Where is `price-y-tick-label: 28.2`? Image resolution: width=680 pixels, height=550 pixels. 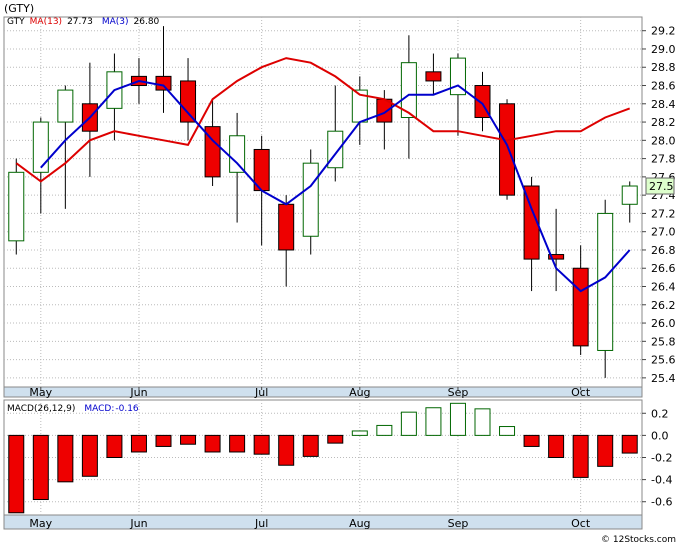
price-y-tick-label: 28.2 is located at coordinates (663, 122).